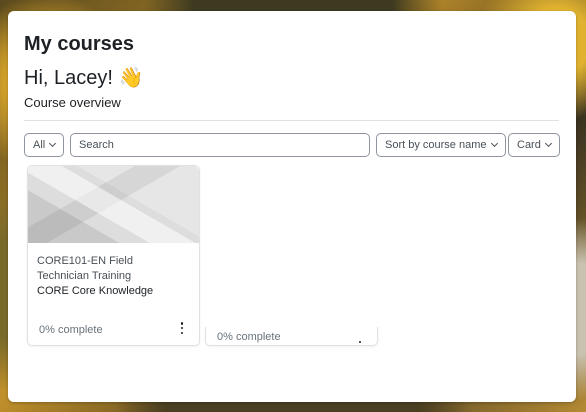 The height and width of the screenshot is (412, 586). What do you see at coordinates (112, 269) in the screenshot?
I see `course-name: CORE101-EN Field Technician Training` at bounding box center [112, 269].